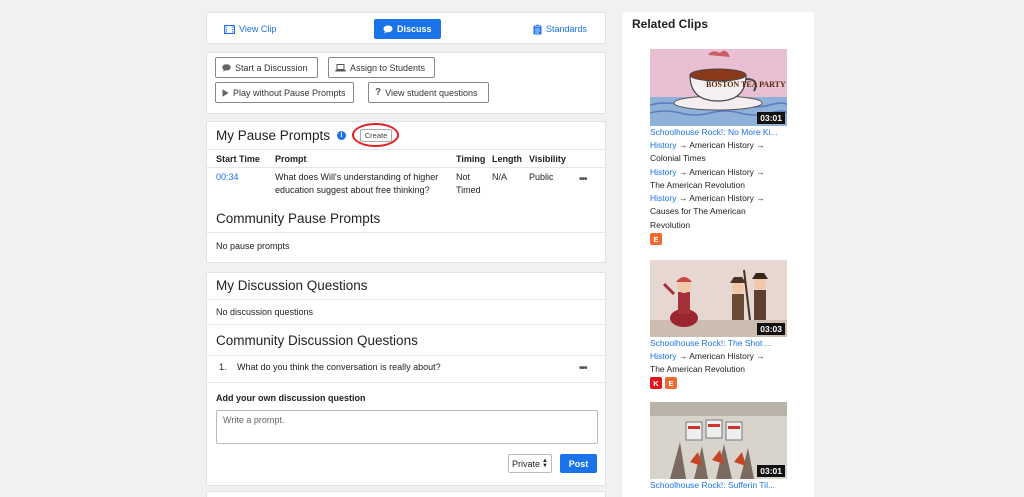 Image resolution: width=1024 pixels, height=497 pixels. What do you see at coordinates (226, 67) in the screenshot?
I see `comment-icon` at bounding box center [226, 67].